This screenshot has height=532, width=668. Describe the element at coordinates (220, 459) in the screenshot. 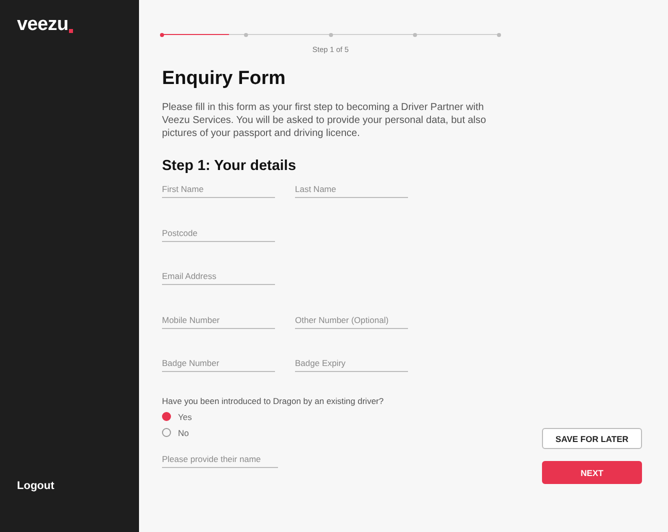

I see `input-field: Please provide their name` at that location.